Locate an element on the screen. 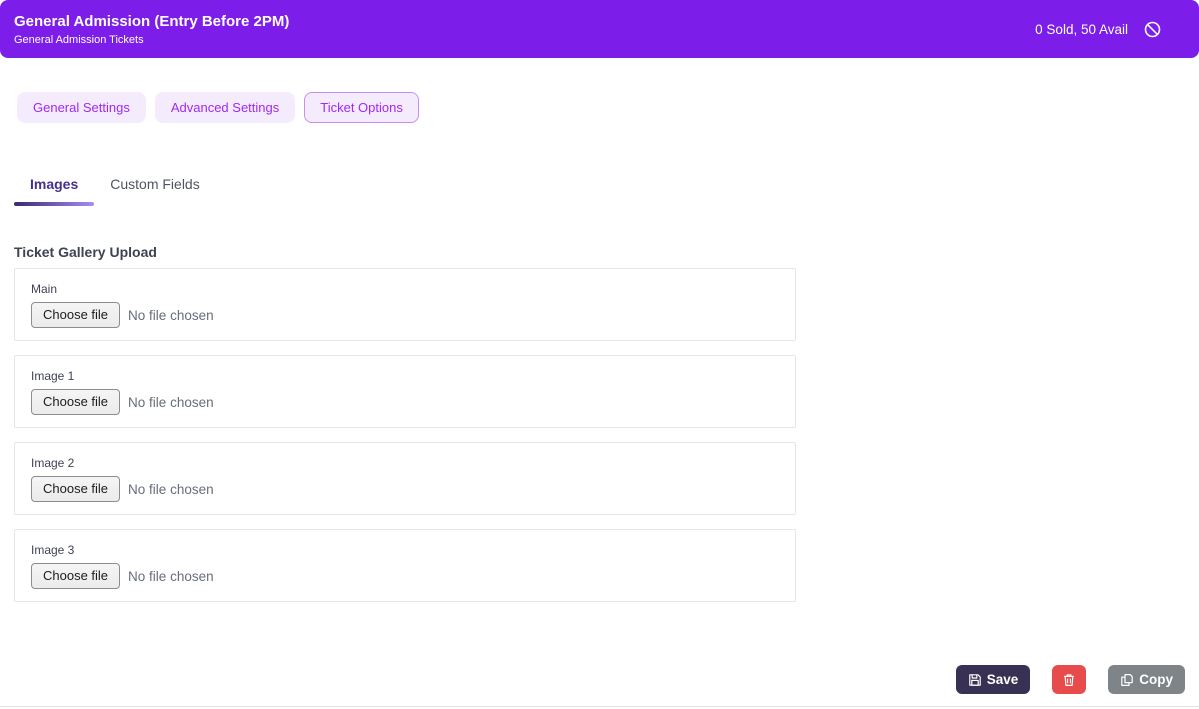  disable-ticket-icon is located at coordinates (1152, 29).